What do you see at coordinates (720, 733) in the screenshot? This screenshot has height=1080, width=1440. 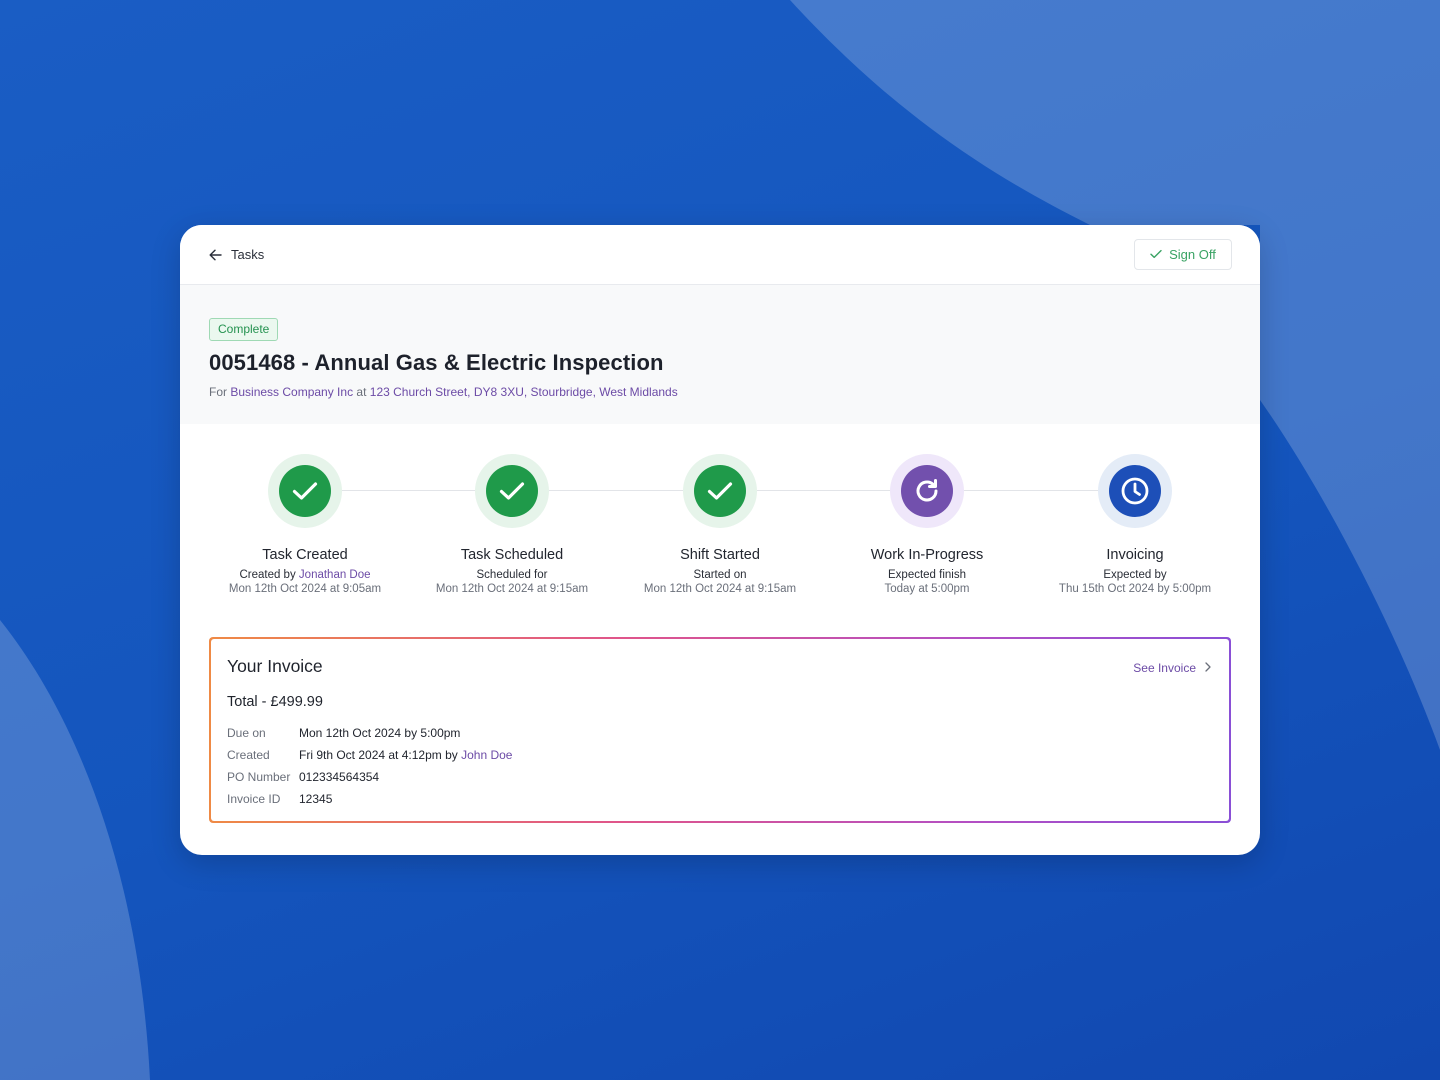 I see `invoice-row-due: Due on Mon 12th Oct 2024 by 5:00pm` at bounding box center [720, 733].